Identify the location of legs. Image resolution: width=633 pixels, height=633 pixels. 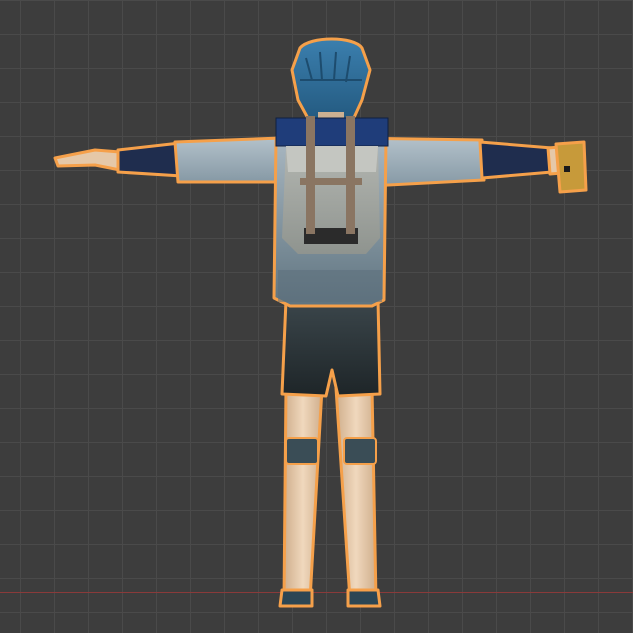
(330, 494).